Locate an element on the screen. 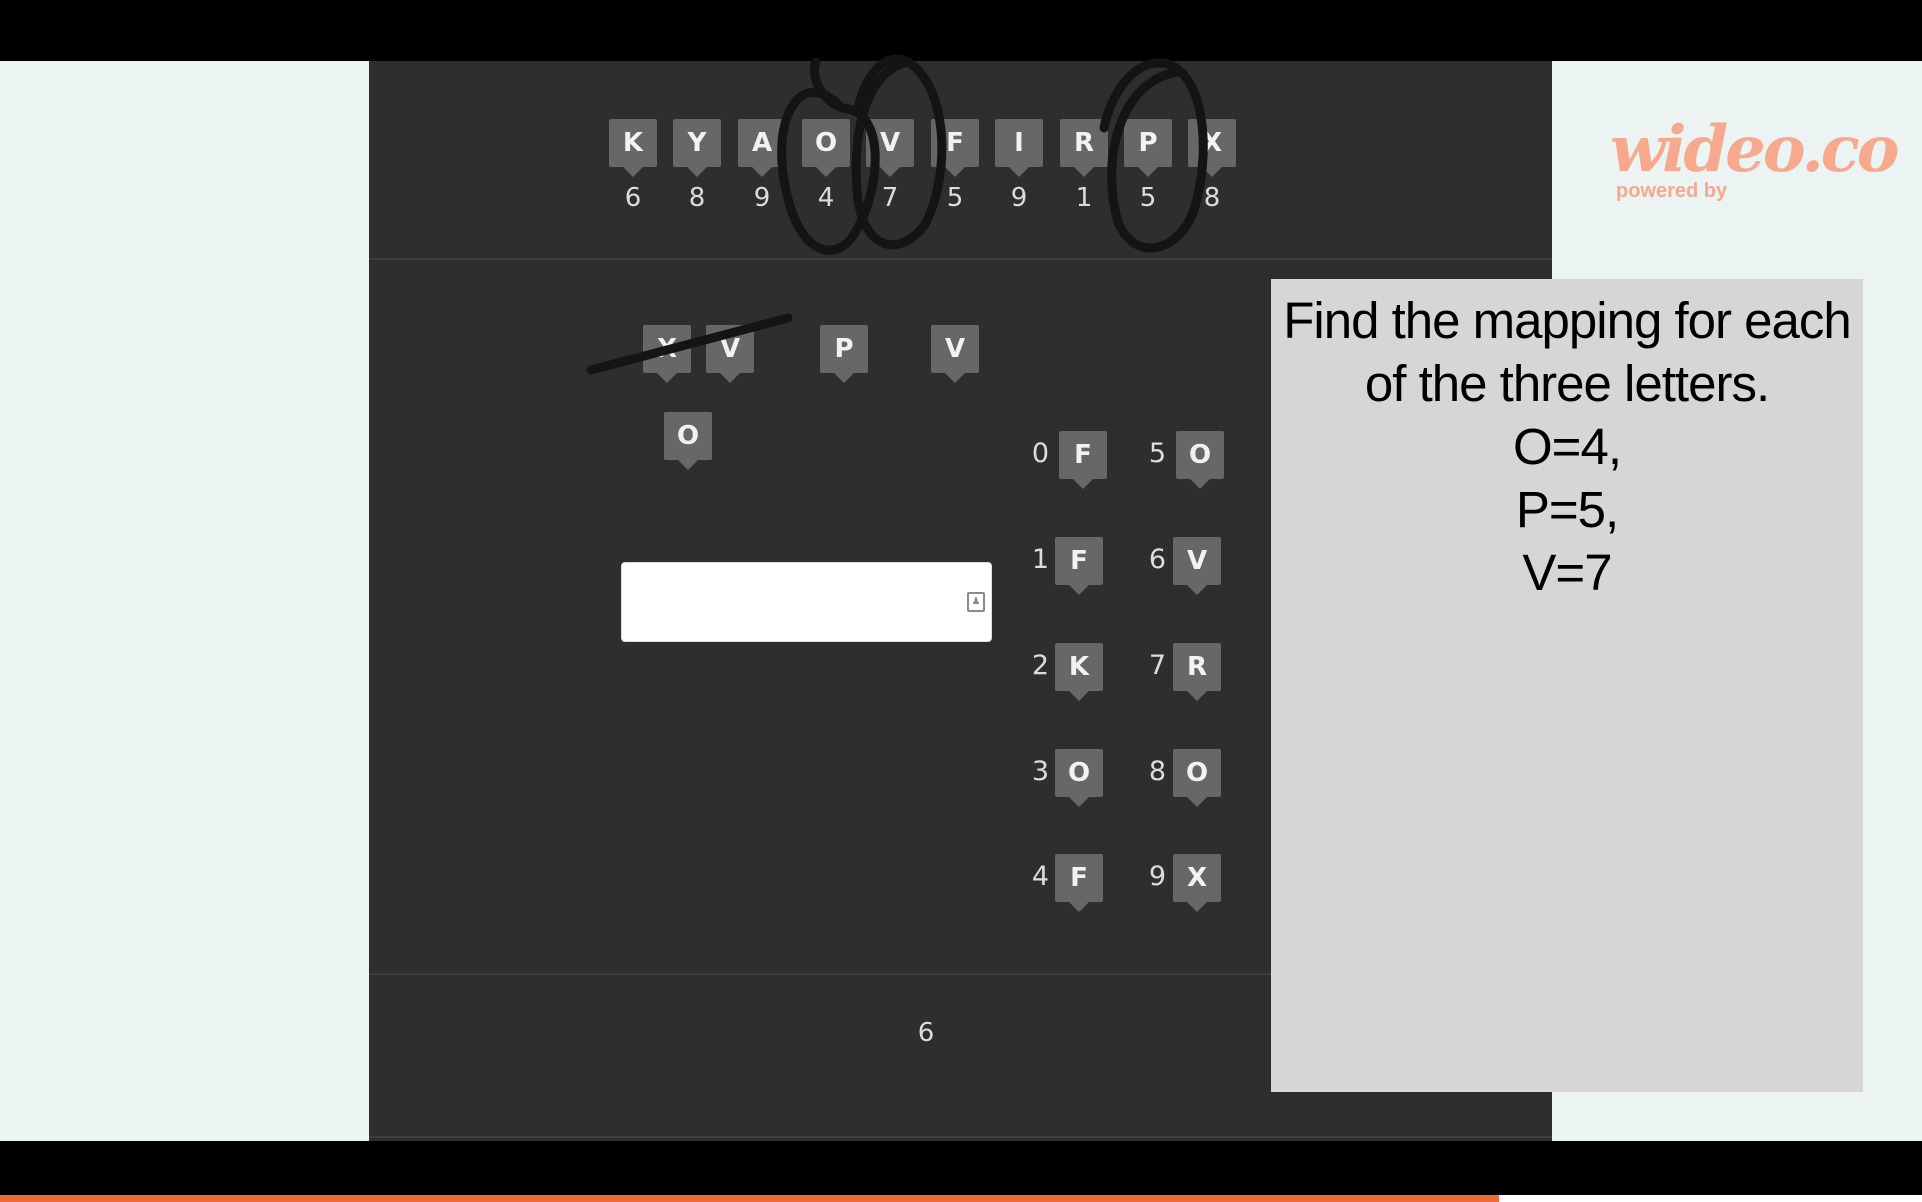  grid-digit: 9 is located at coordinates (1157, 876).